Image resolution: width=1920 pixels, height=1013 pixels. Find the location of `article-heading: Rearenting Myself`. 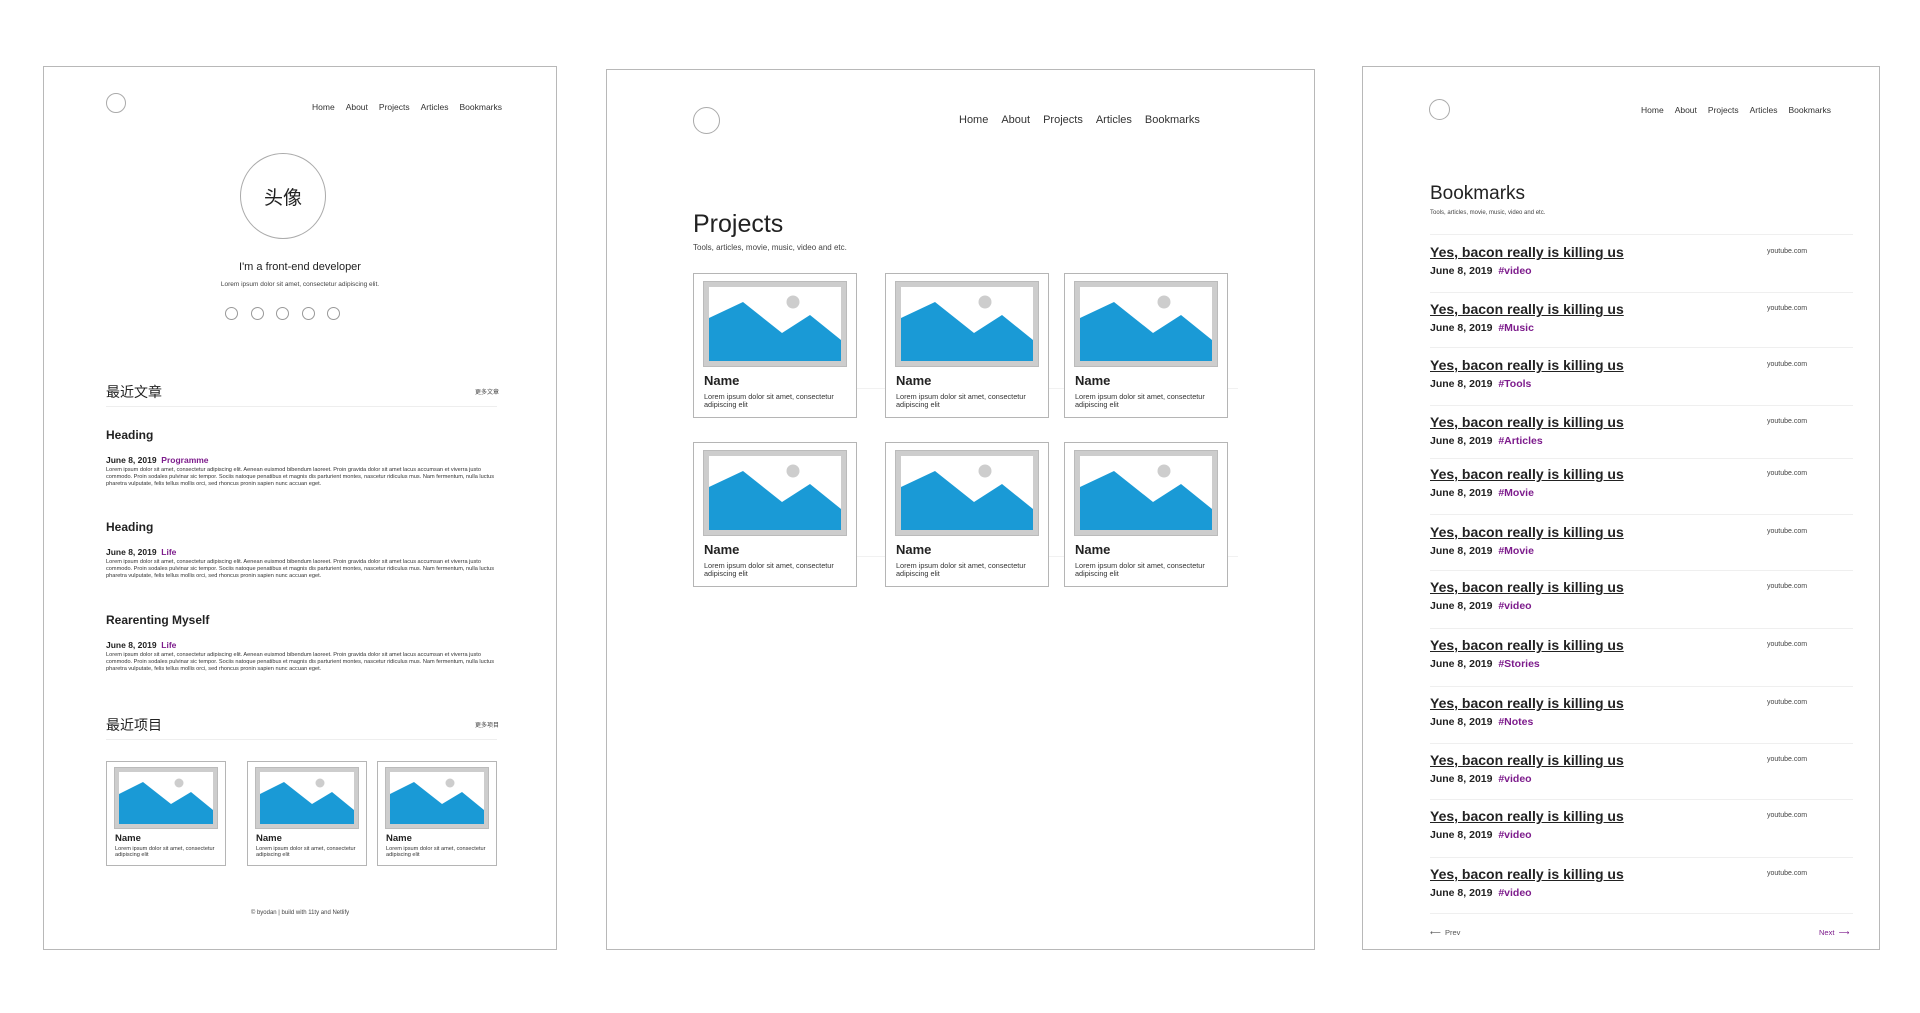

article-heading: Rearenting Myself is located at coordinates (157, 620).